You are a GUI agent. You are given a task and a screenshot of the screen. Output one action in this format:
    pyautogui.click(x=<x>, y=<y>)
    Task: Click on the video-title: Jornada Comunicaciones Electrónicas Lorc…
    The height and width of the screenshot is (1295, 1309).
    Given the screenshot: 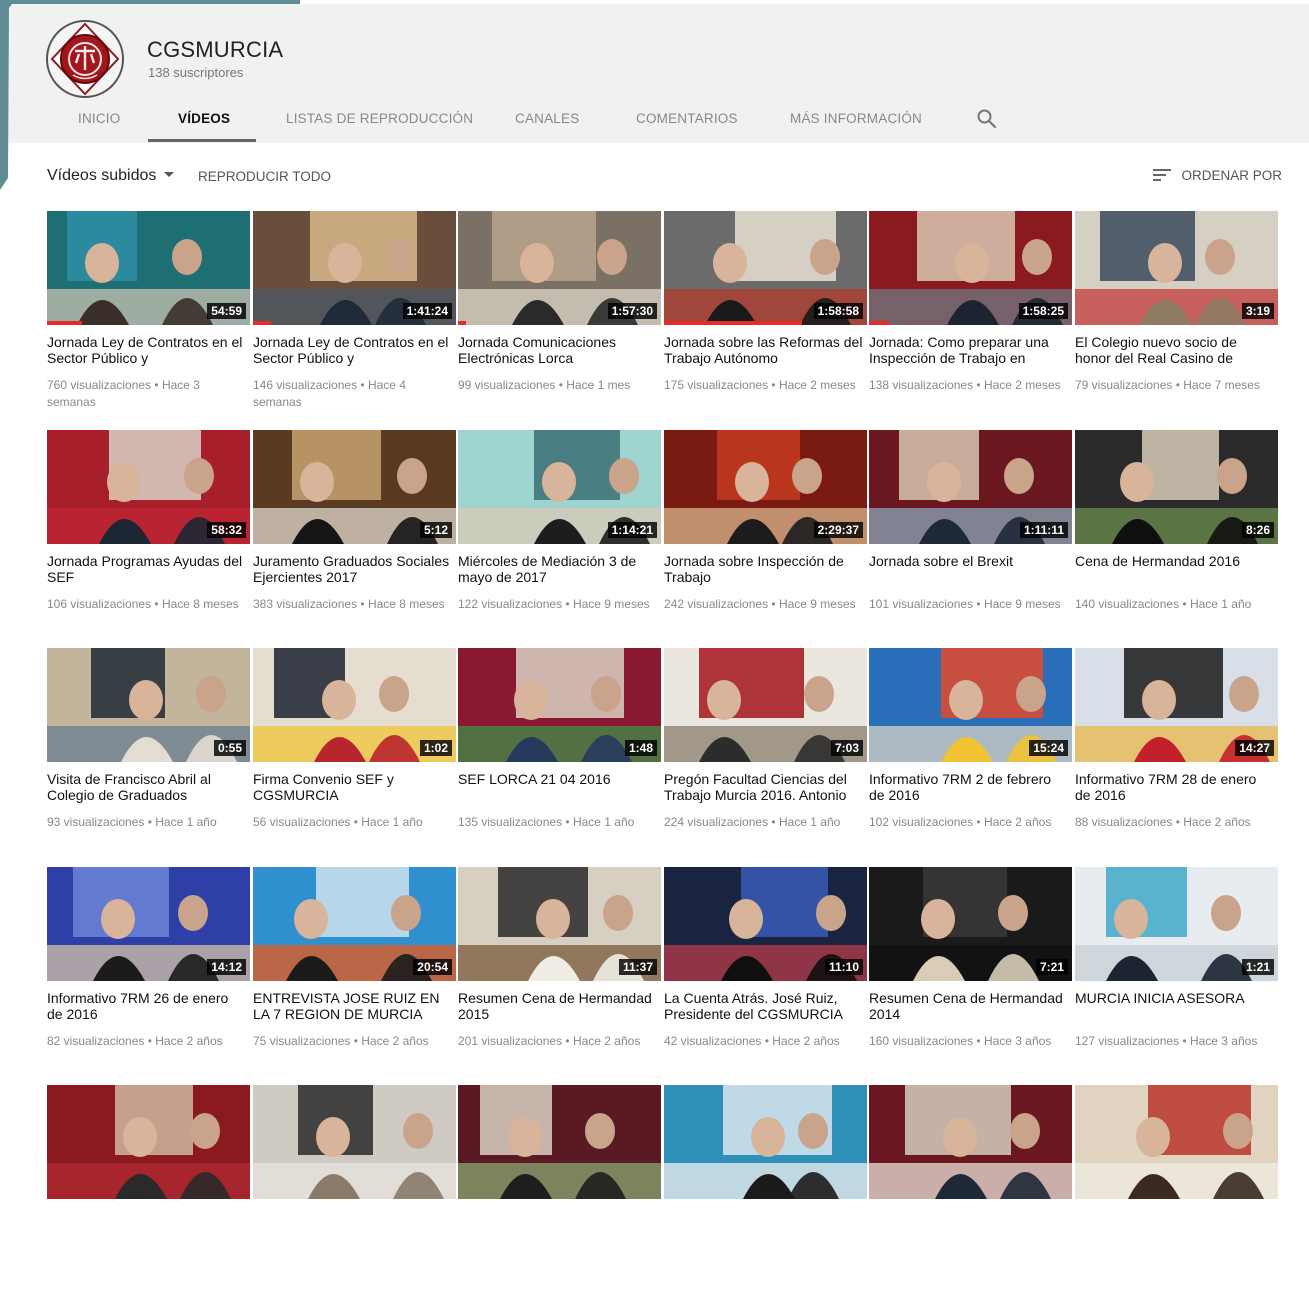 What is the action you would take?
    pyautogui.click(x=558, y=350)
    